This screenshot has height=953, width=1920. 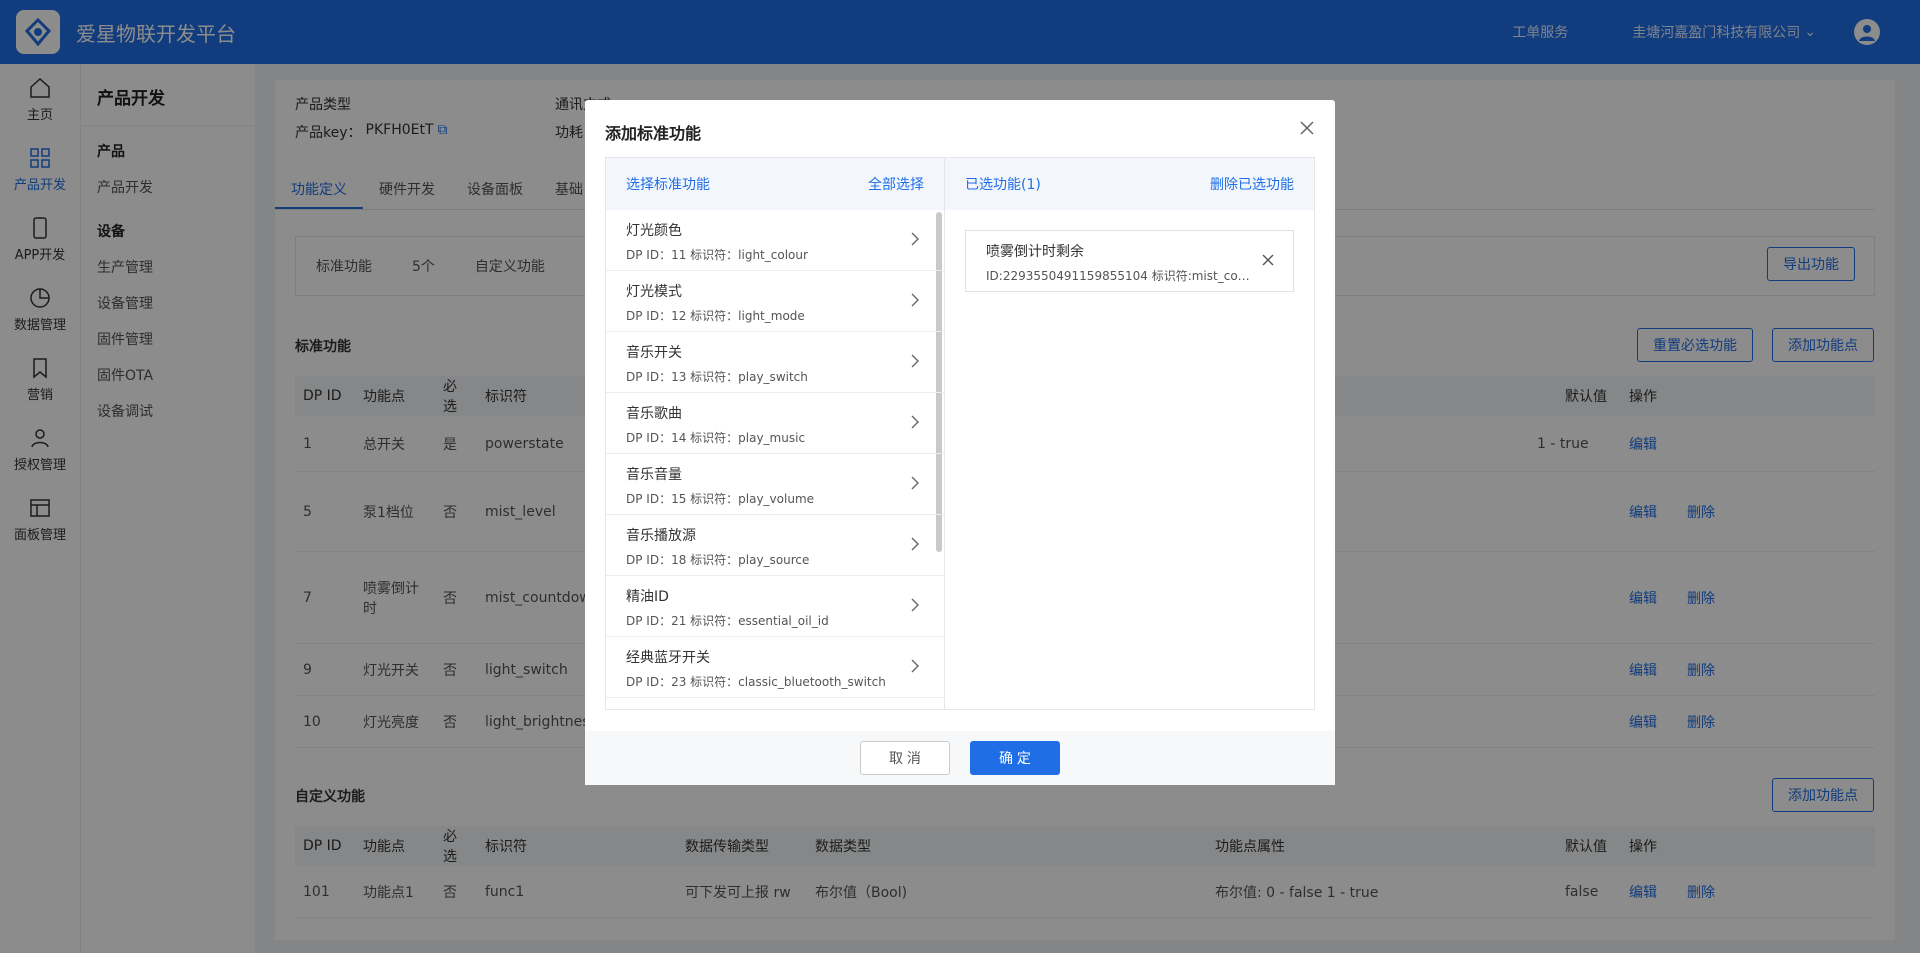 I want to click on feature-name: 音乐歌曲, so click(x=654, y=414).